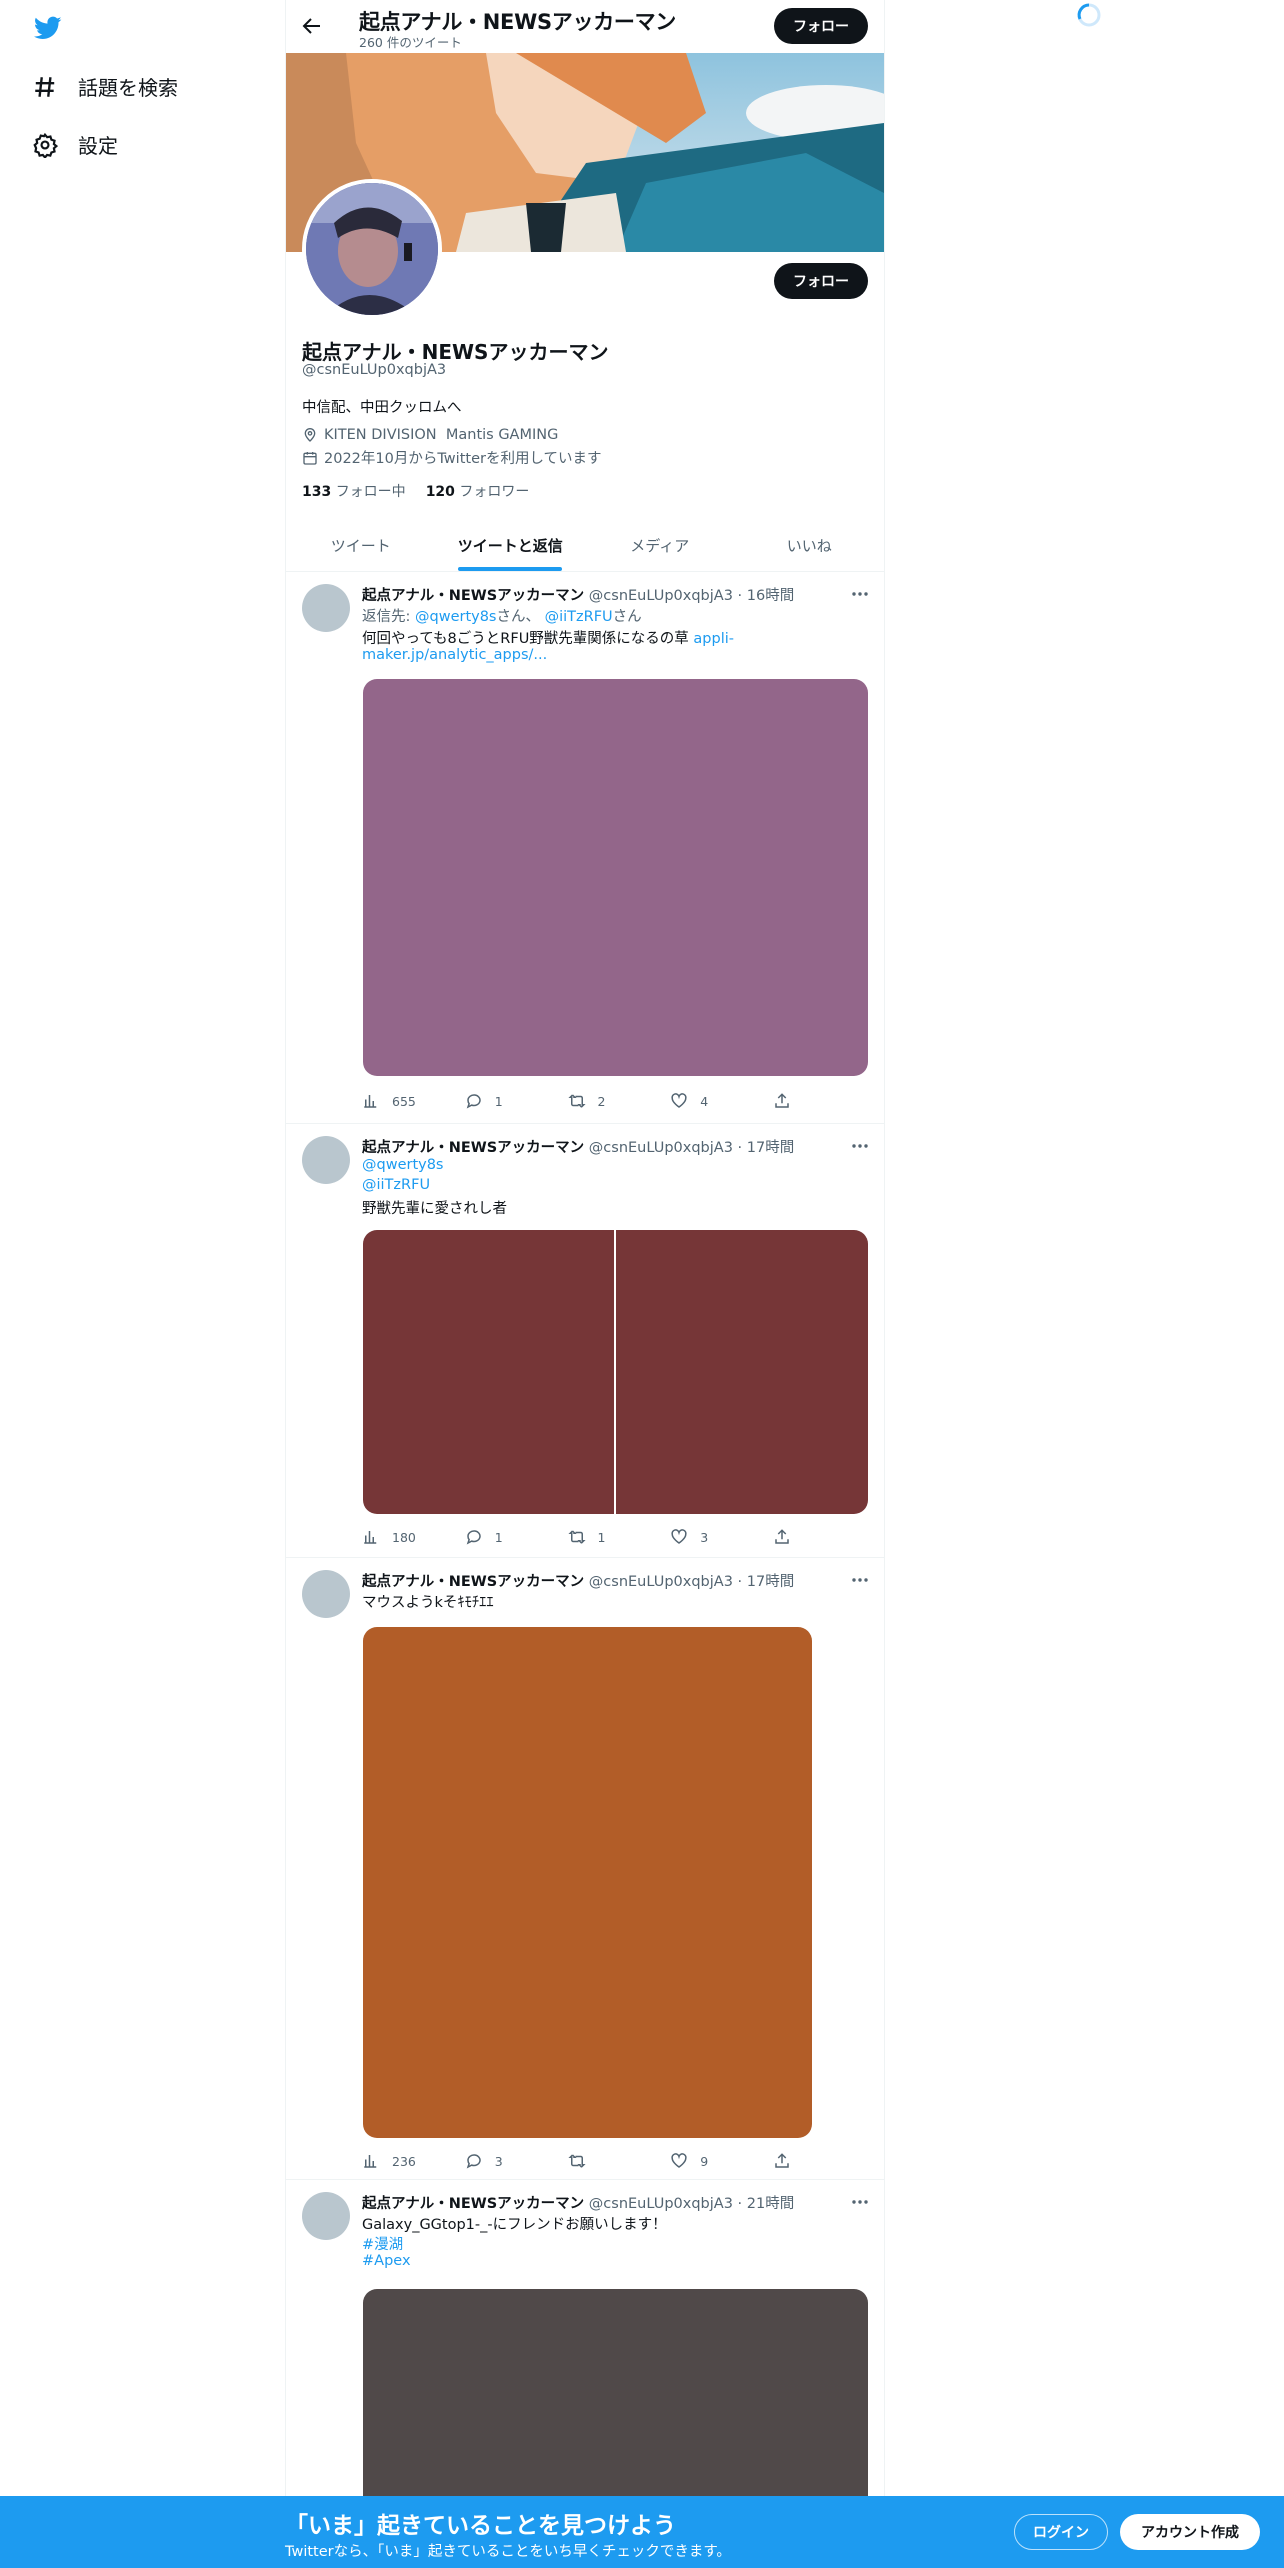 This screenshot has height=2568, width=1284. I want to click on followers-label: フォロワー, so click(494, 492).